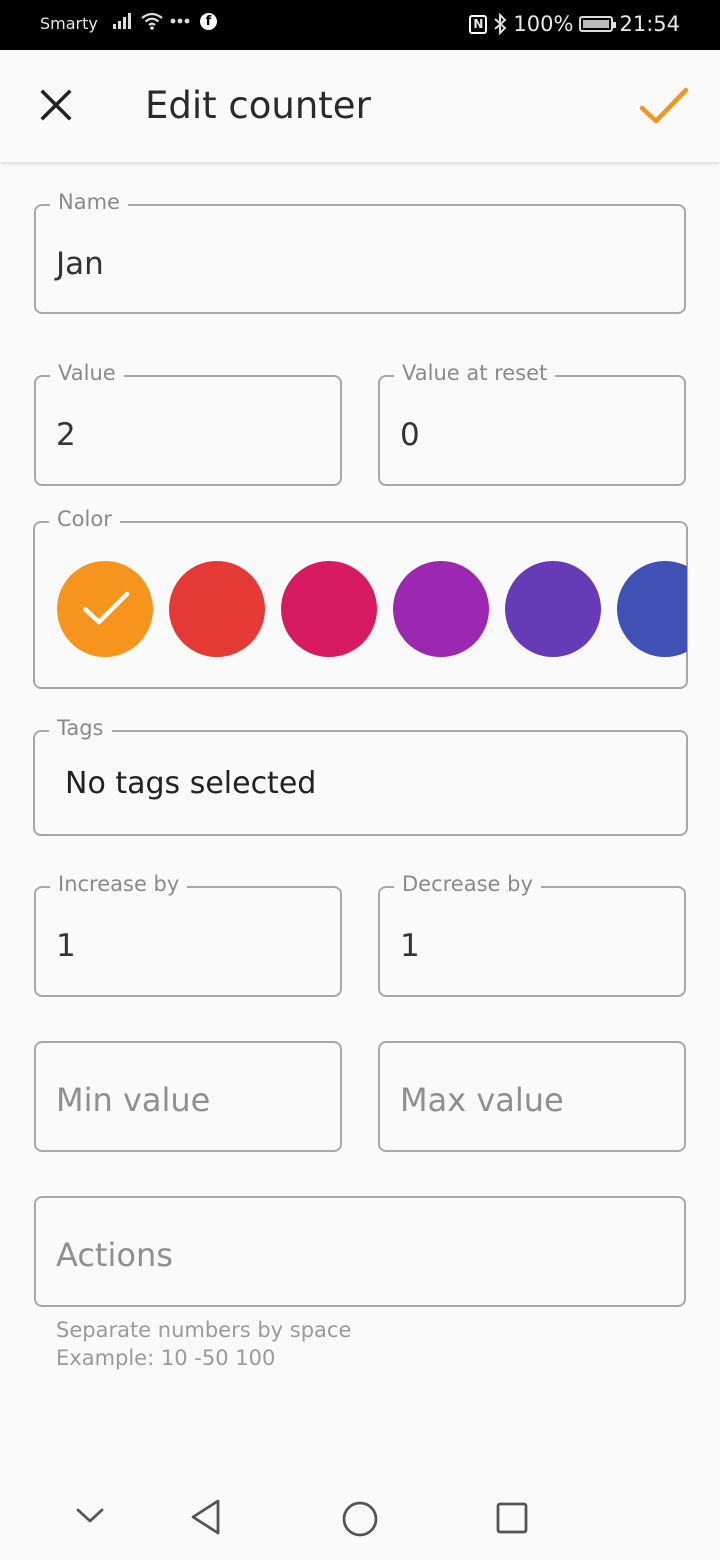 The height and width of the screenshot is (1560, 720). What do you see at coordinates (84, 519) in the screenshot?
I see `color-label: Color` at bounding box center [84, 519].